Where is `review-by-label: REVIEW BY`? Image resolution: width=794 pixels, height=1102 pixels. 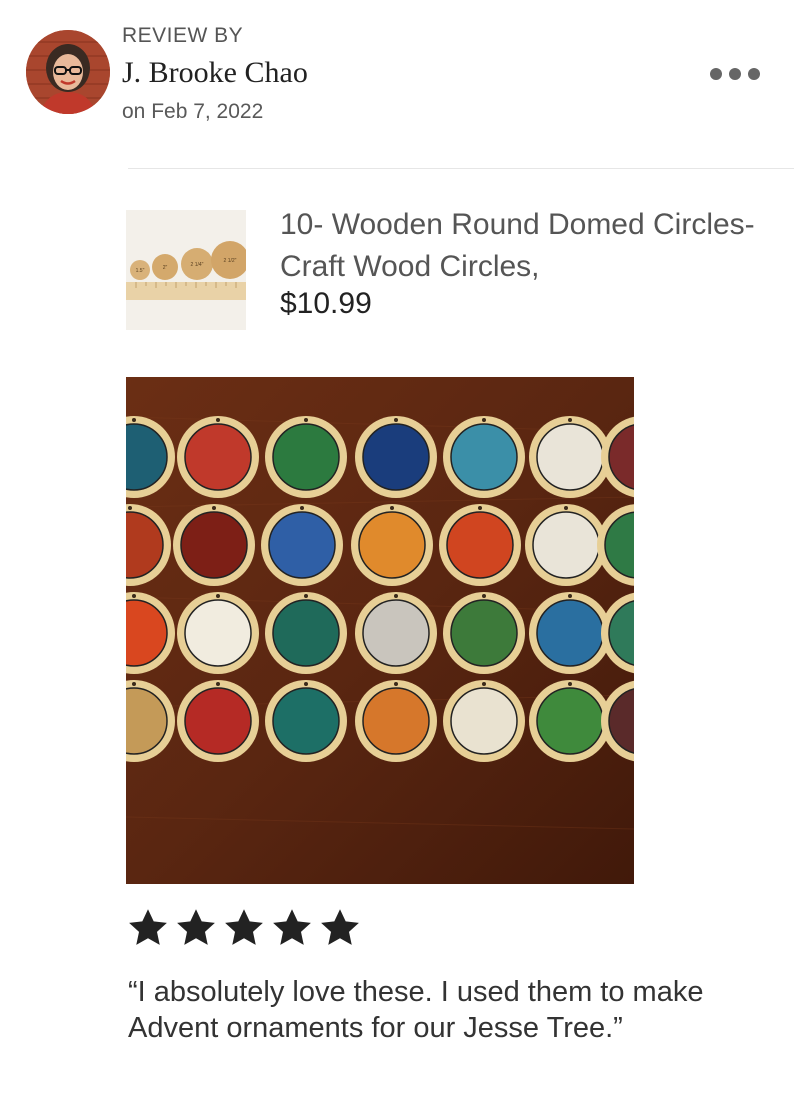
review-by-label: REVIEW BY is located at coordinates (183, 35).